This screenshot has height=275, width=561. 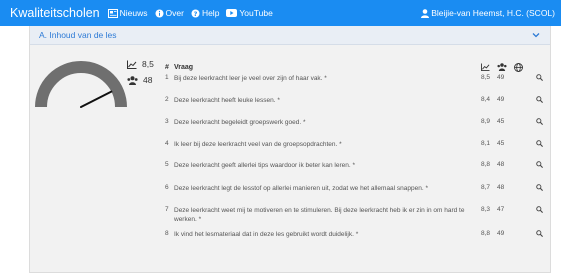 What do you see at coordinates (139, 80) in the screenshot?
I see `respondent-count: 48` at bounding box center [139, 80].